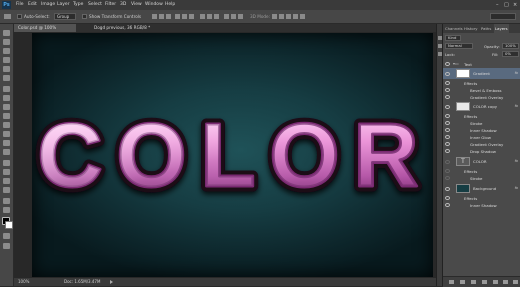  What do you see at coordinates (6, 163) in the screenshot?
I see `pen-tool-icon` at bounding box center [6, 163].